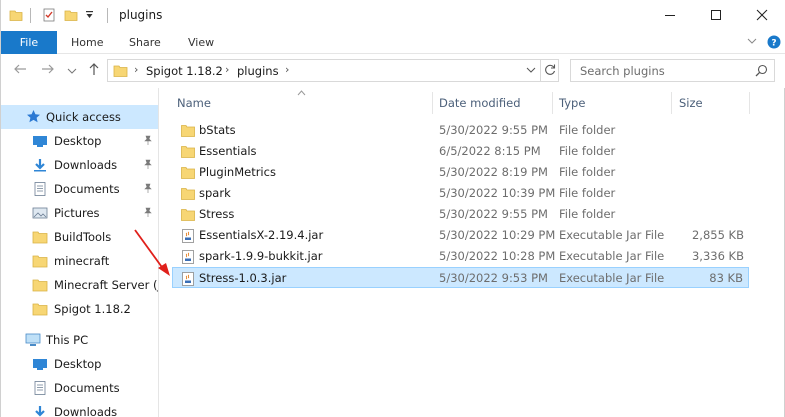  Describe the element at coordinates (33, 118) in the screenshot. I see `star-icon` at that location.